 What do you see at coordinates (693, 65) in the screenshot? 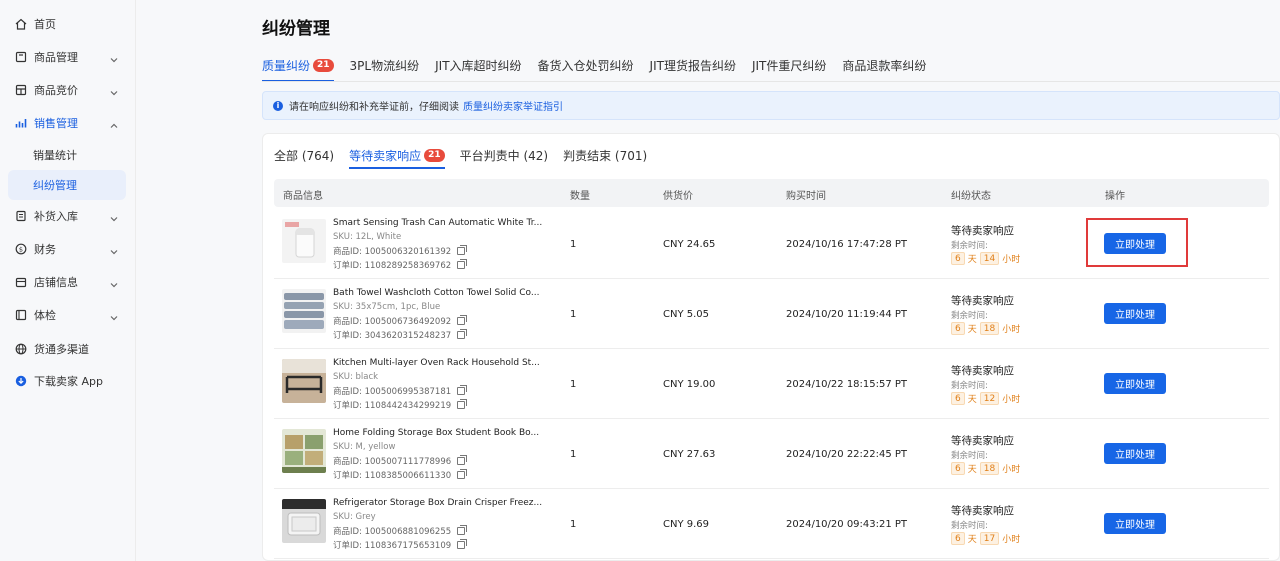
I see `tab-jit-report: JIT理货报告纠纷` at bounding box center [693, 65].